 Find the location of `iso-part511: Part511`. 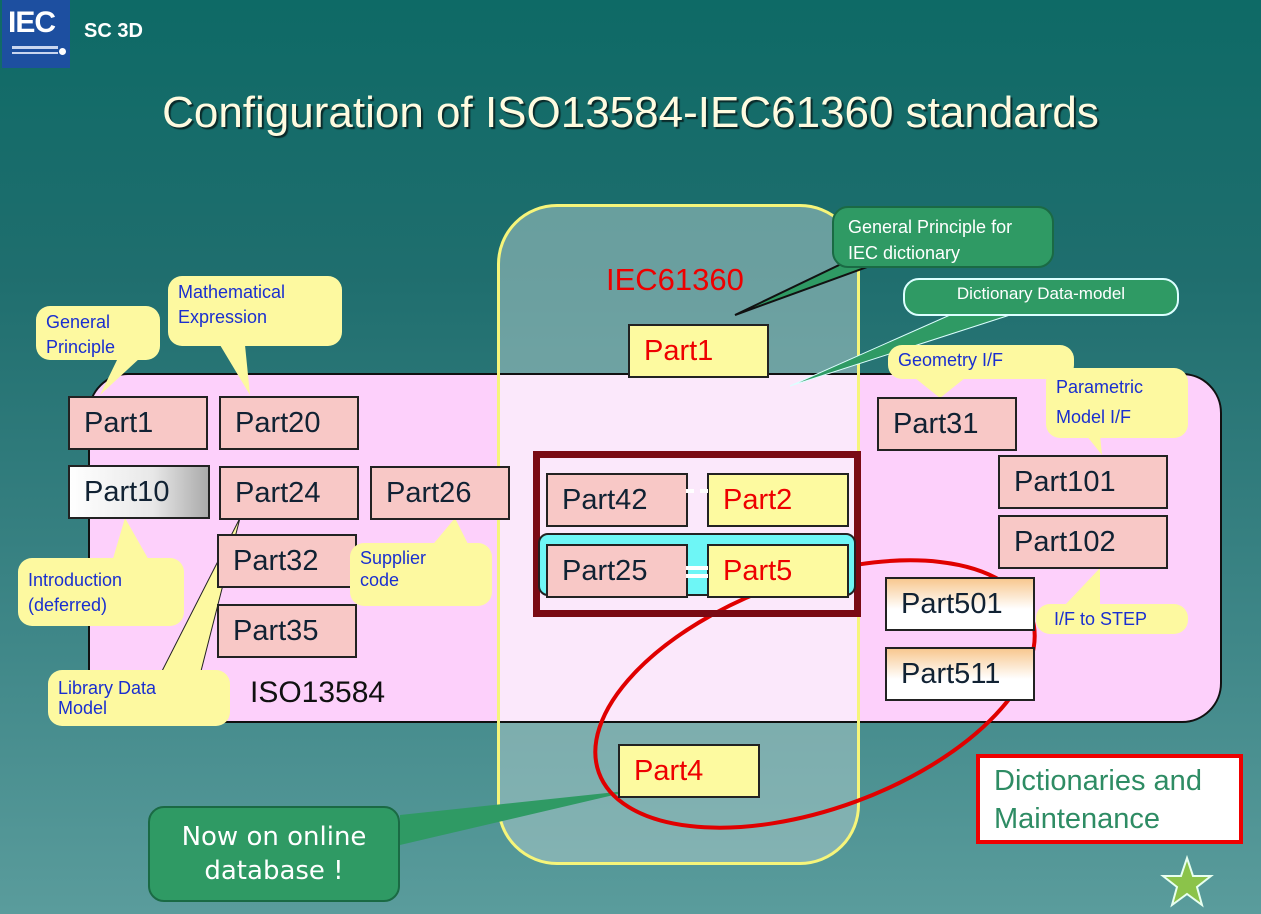

iso-part511: Part511 is located at coordinates (960, 674).